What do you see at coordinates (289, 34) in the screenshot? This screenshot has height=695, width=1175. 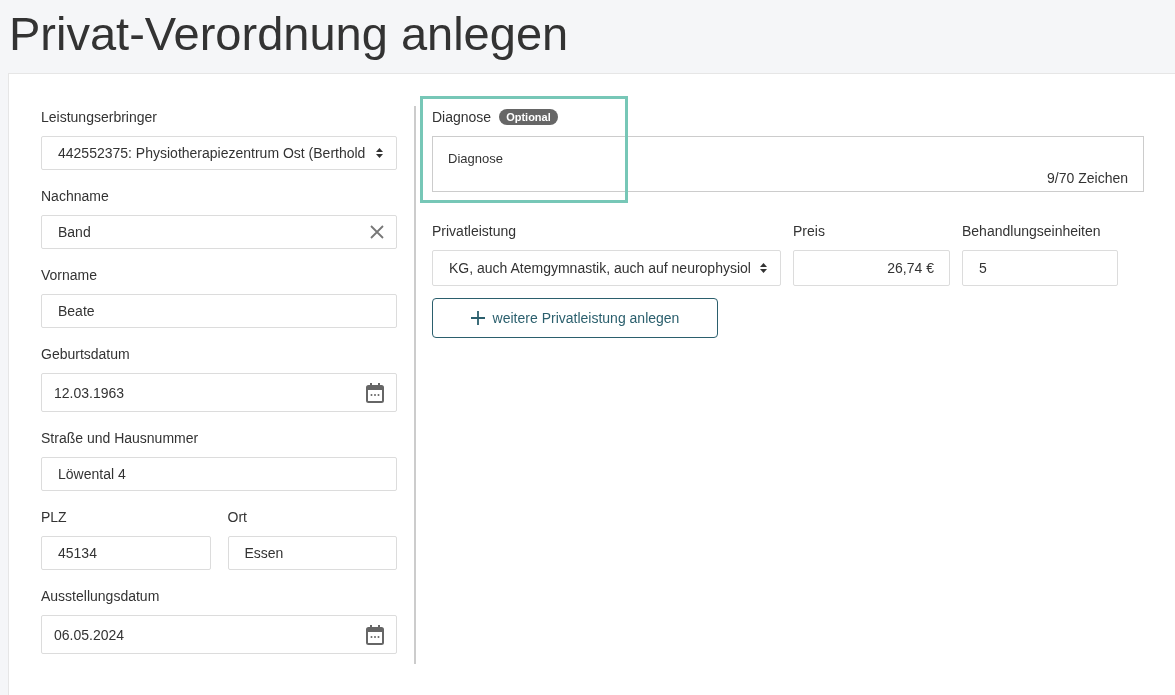 I see `page-title: Privat-Verordnung anlegen` at bounding box center [289, 34].